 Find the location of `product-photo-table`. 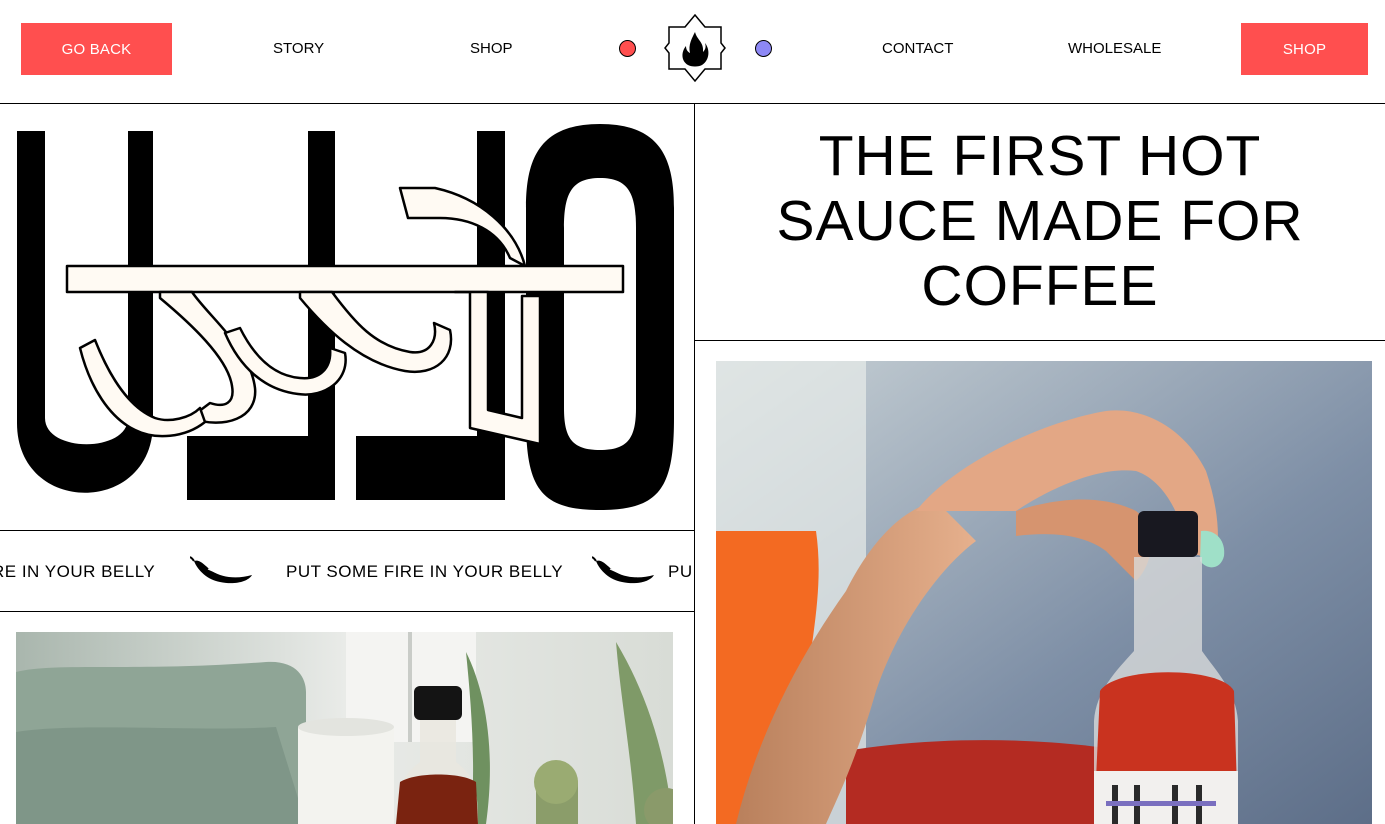

product-photo-table is located at coordinates (344, 728).